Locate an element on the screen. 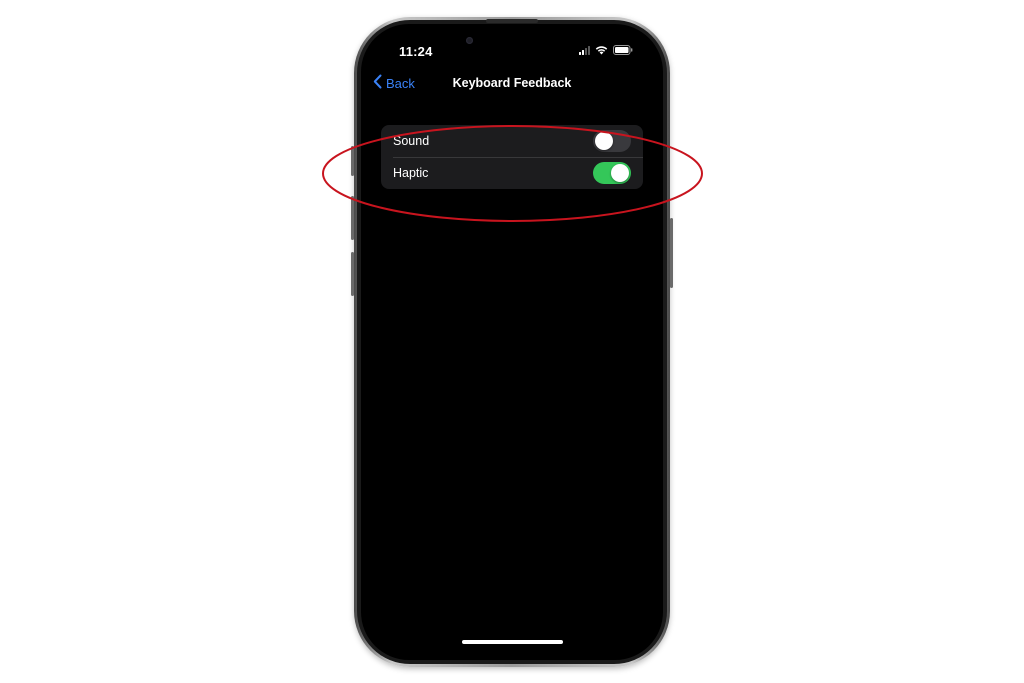  volume-up-button is located at coordinates (352, 218).